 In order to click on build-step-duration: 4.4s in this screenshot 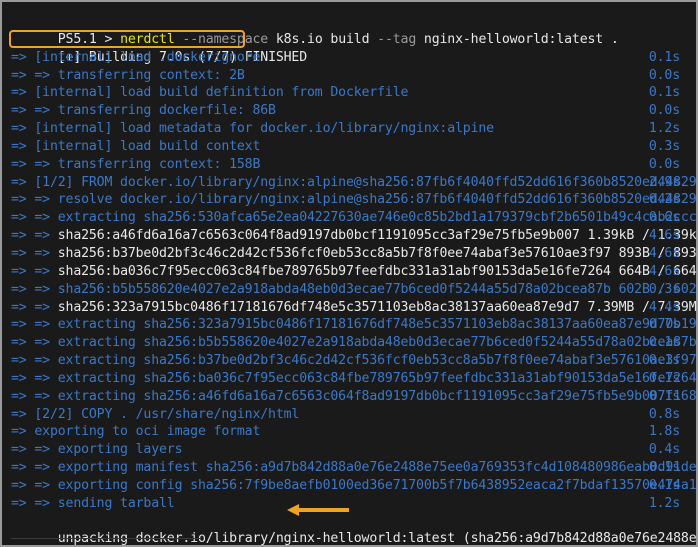, I will do `click(664, 307)`.